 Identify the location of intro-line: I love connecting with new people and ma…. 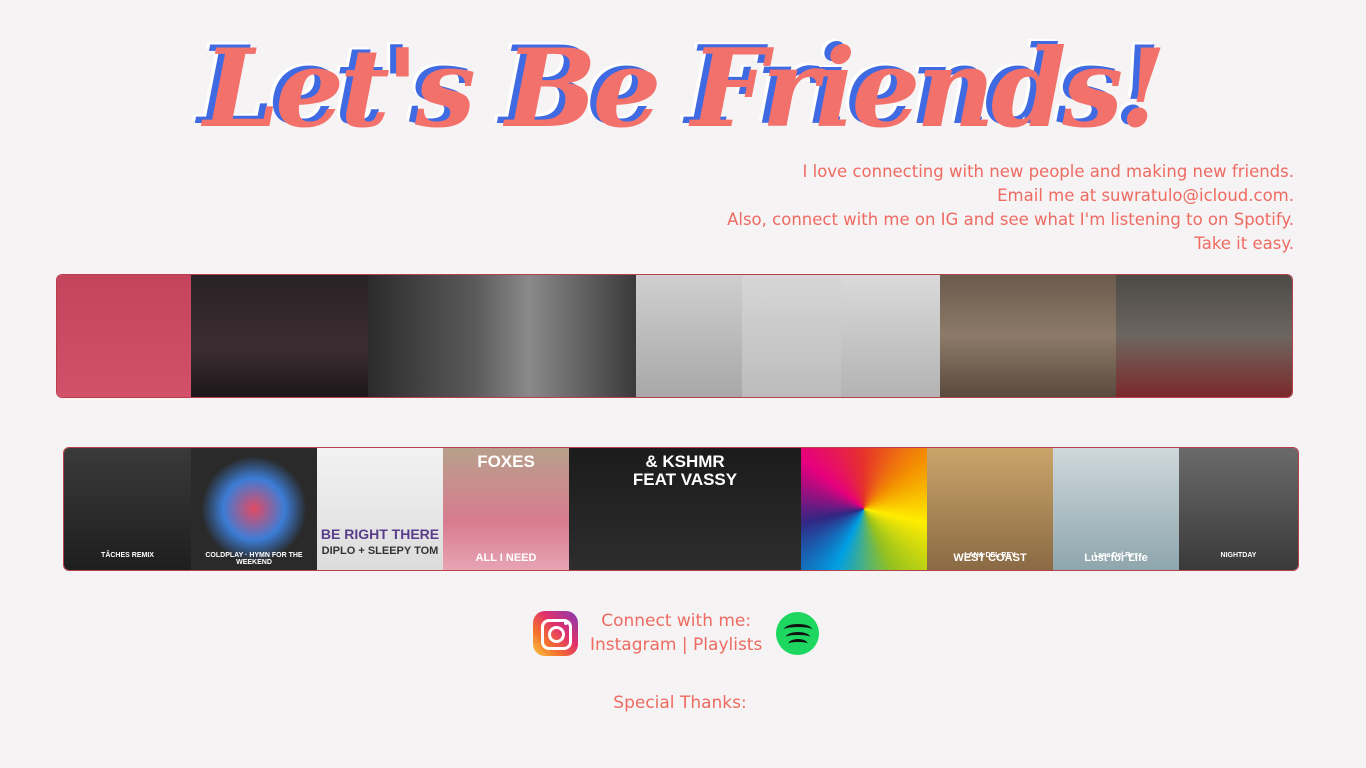
(1048, 171).